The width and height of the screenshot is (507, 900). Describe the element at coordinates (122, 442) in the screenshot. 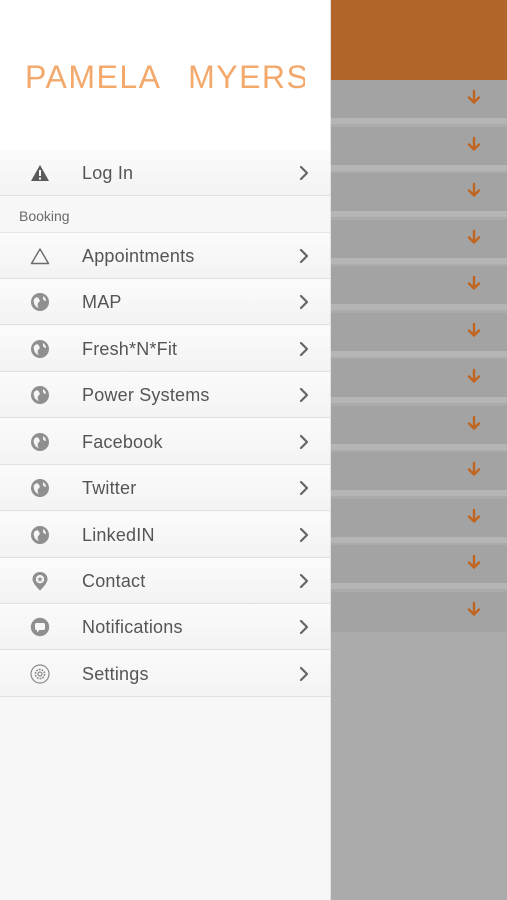

I see `menu-item-label: Facebook` at that location.